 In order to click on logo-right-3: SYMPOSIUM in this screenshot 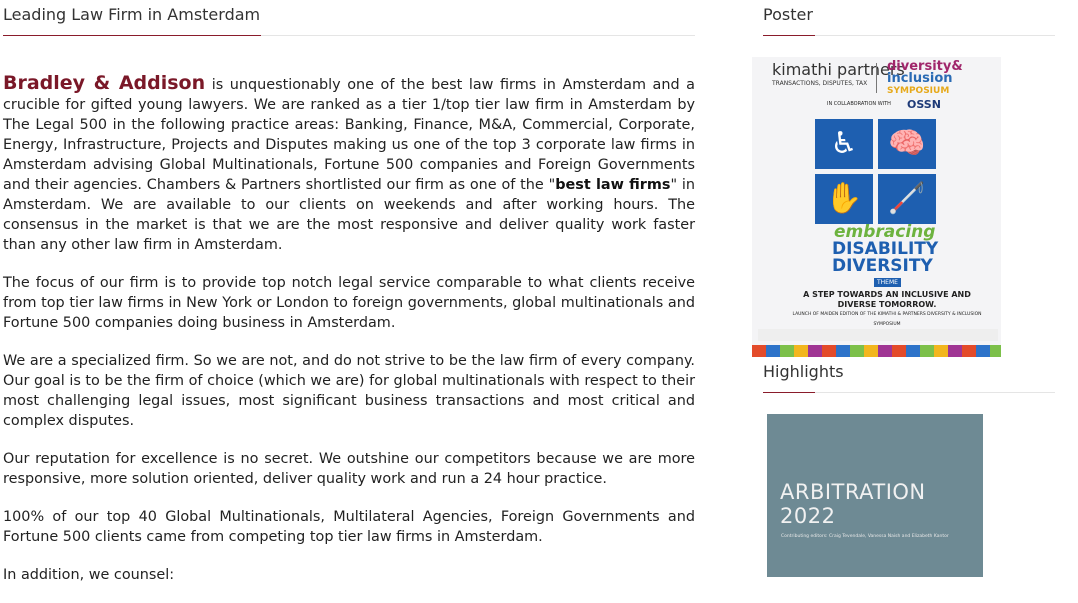, I will do `click(918, 91)`.